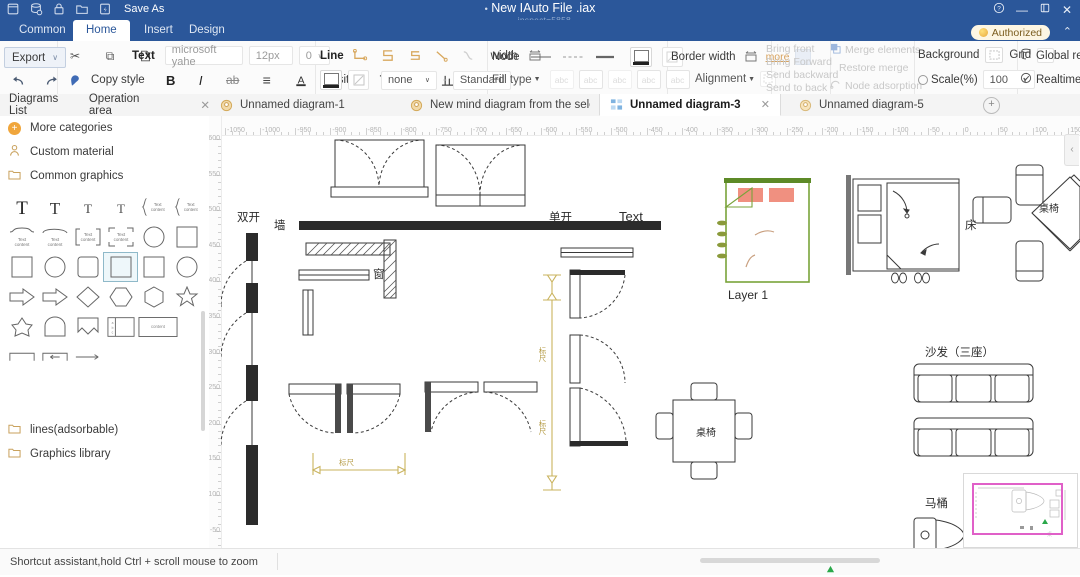 The height and width of the screenshot is (577, 1080). Describe the element at coordinates (75, 56) in the screenshot. I see `cut-icon: ✂` at that location.